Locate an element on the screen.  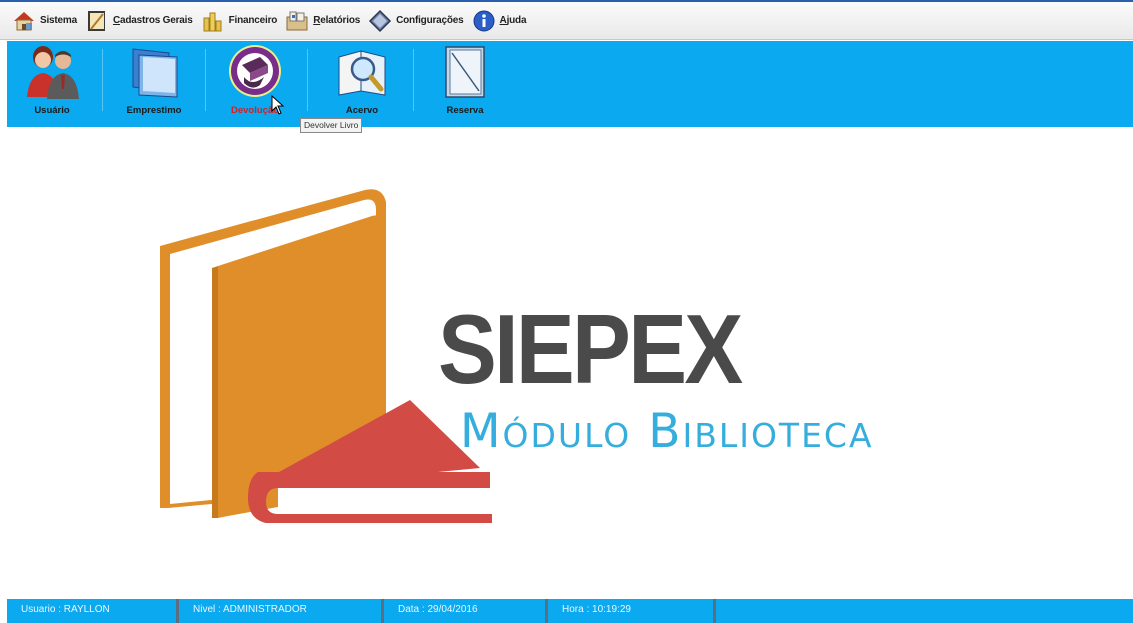
menu-label: Ajuda is located at coordinates (513, 20).